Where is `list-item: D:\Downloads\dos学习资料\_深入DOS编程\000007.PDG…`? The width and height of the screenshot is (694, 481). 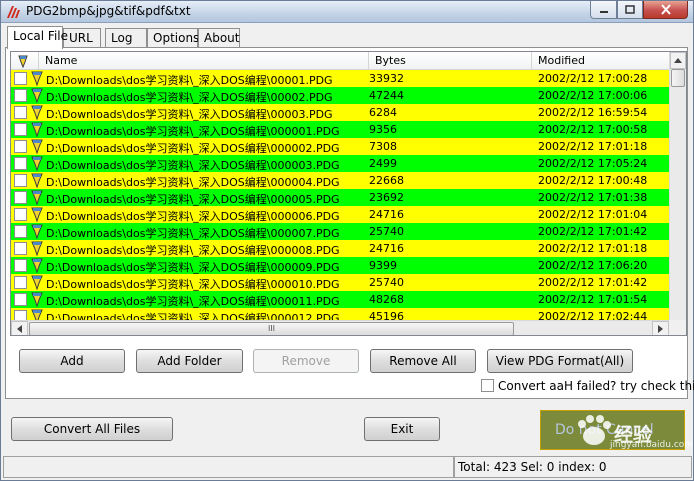 list-item: D:\Downloads\dos学习资料\_深入DOS编程\000007.PDG… is located at coordinates (340, 231).